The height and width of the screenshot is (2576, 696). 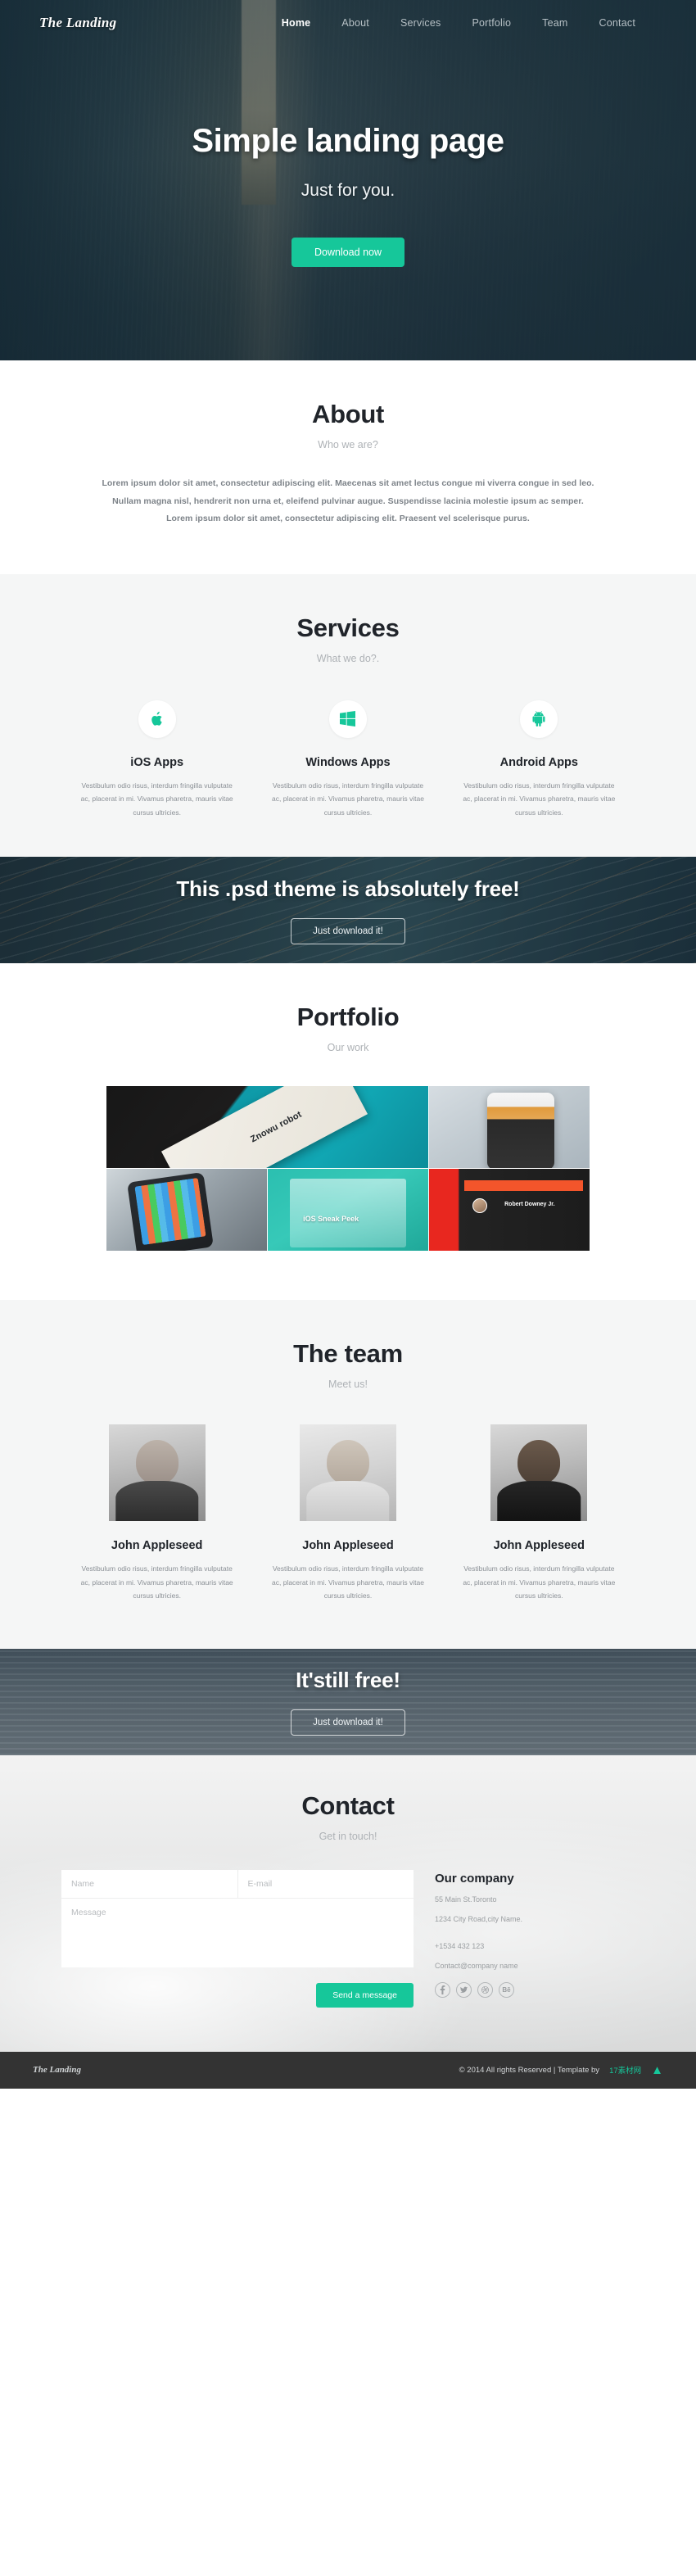 I want to click on contact-title: Contact, so click(x=348, y=1805).